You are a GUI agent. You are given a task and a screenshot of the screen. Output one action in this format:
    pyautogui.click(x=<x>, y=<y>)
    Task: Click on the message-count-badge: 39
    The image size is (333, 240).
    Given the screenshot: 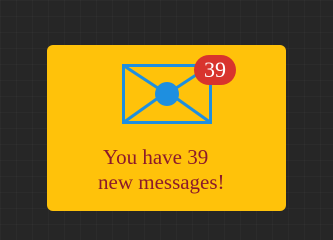 What is the action you would take?
    pyautogui.click(x=215, y=70)
    